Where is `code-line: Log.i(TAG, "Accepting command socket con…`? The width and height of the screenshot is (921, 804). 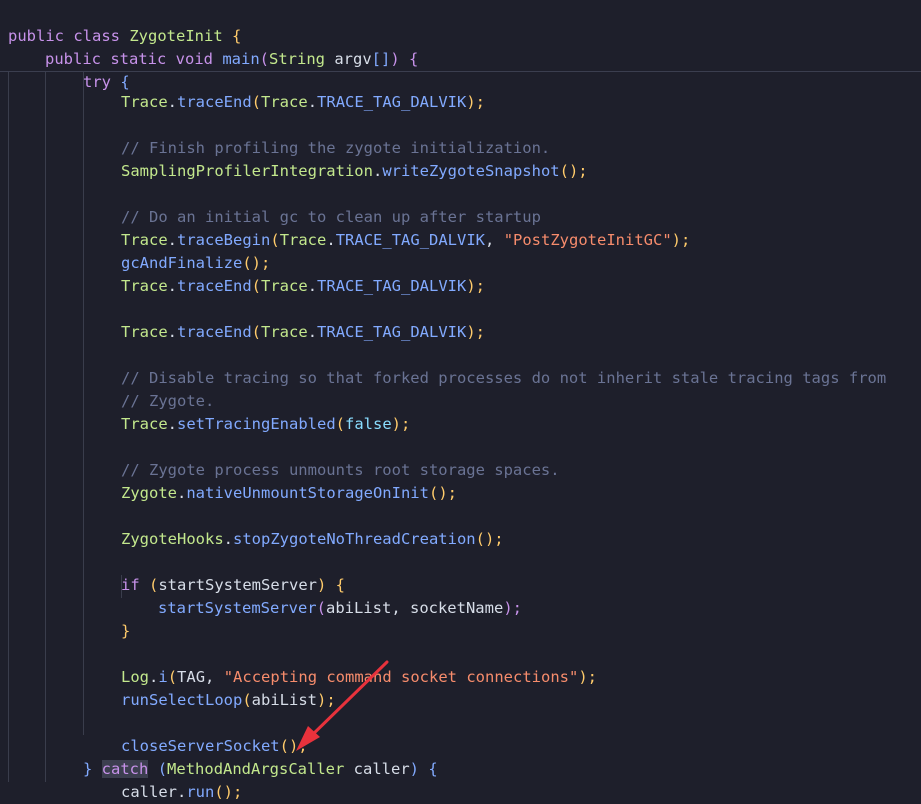 code-line: Log.i(TAG, "Accepting command socket con… is located at coordinates (521, 664).